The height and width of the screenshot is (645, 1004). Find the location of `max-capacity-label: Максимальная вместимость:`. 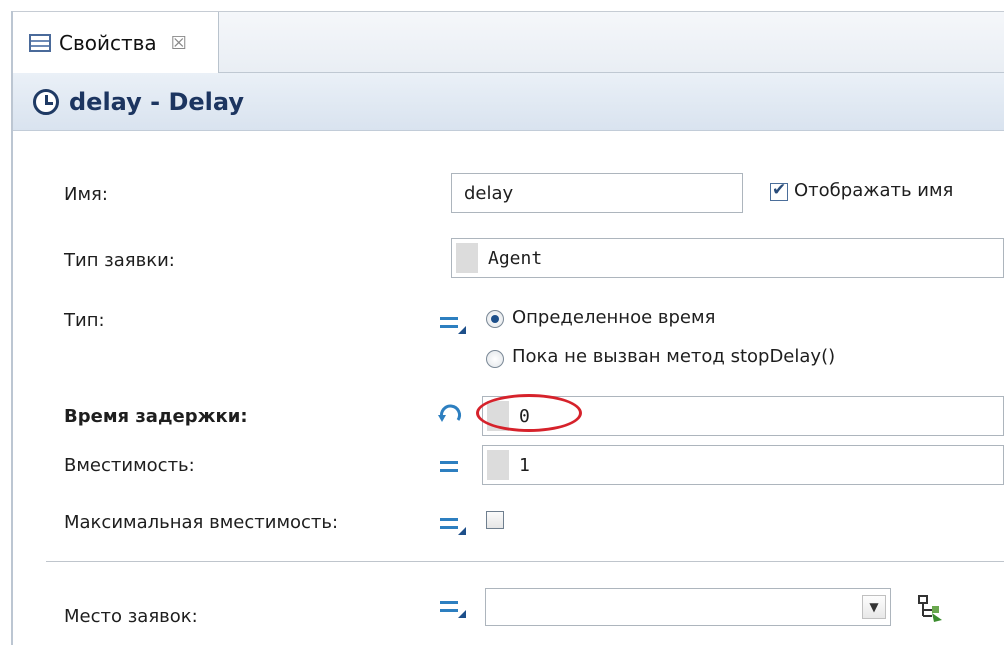

max-capacity-label: Максимальная вместимость: is located at coordinates (201, 522).